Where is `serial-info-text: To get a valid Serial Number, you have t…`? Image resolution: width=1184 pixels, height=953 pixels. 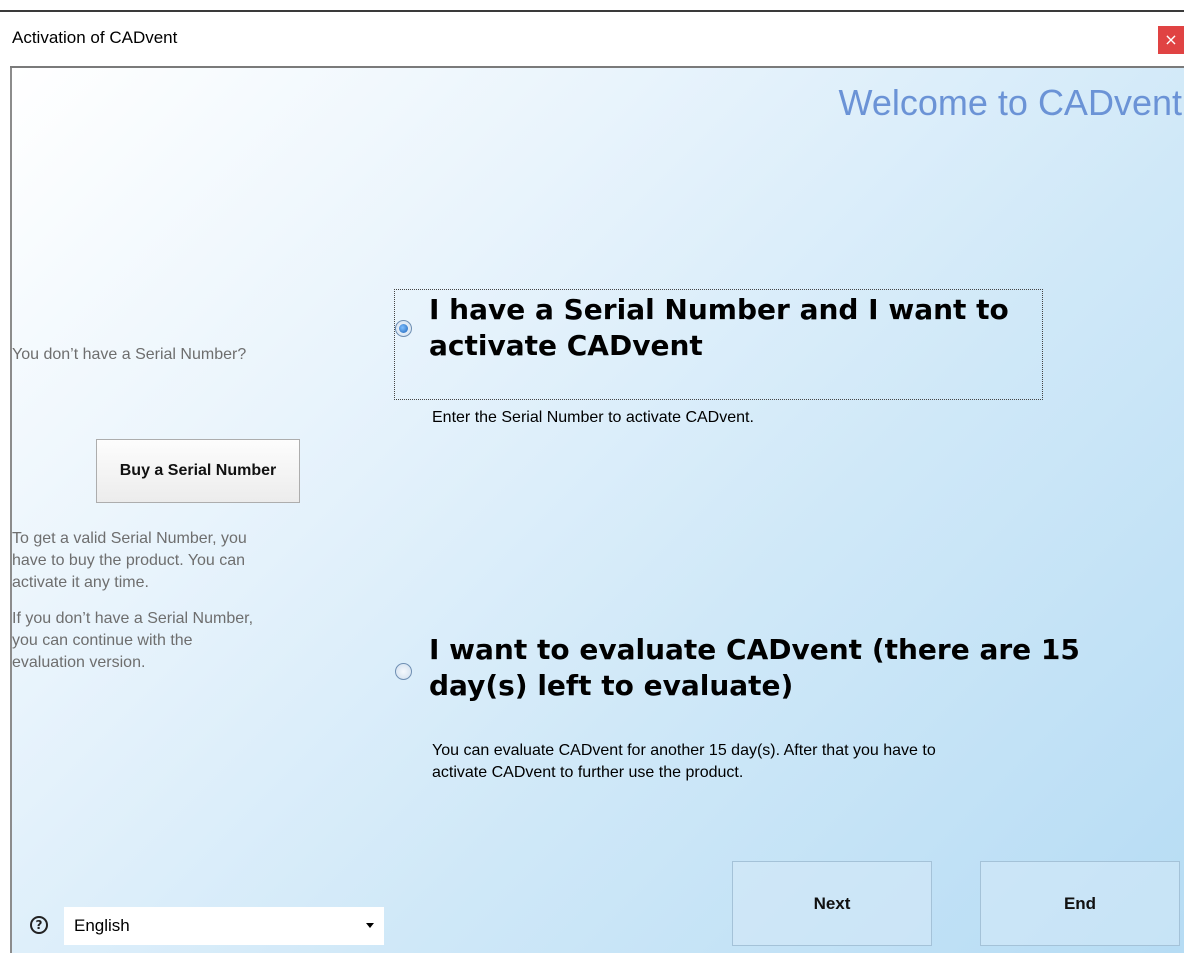
serial-info-text: To get a valid Serial Number, you have t… is located at coordinates (129, 560).